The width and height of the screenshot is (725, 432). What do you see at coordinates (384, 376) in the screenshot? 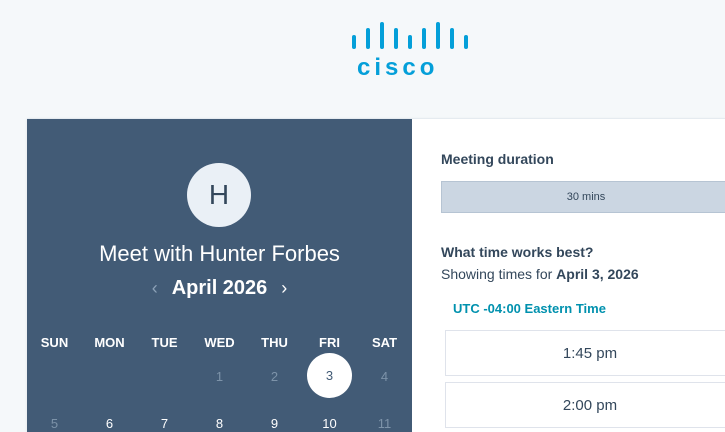
I see `calendar-day-4: 4` at bounding box center [384, 376].